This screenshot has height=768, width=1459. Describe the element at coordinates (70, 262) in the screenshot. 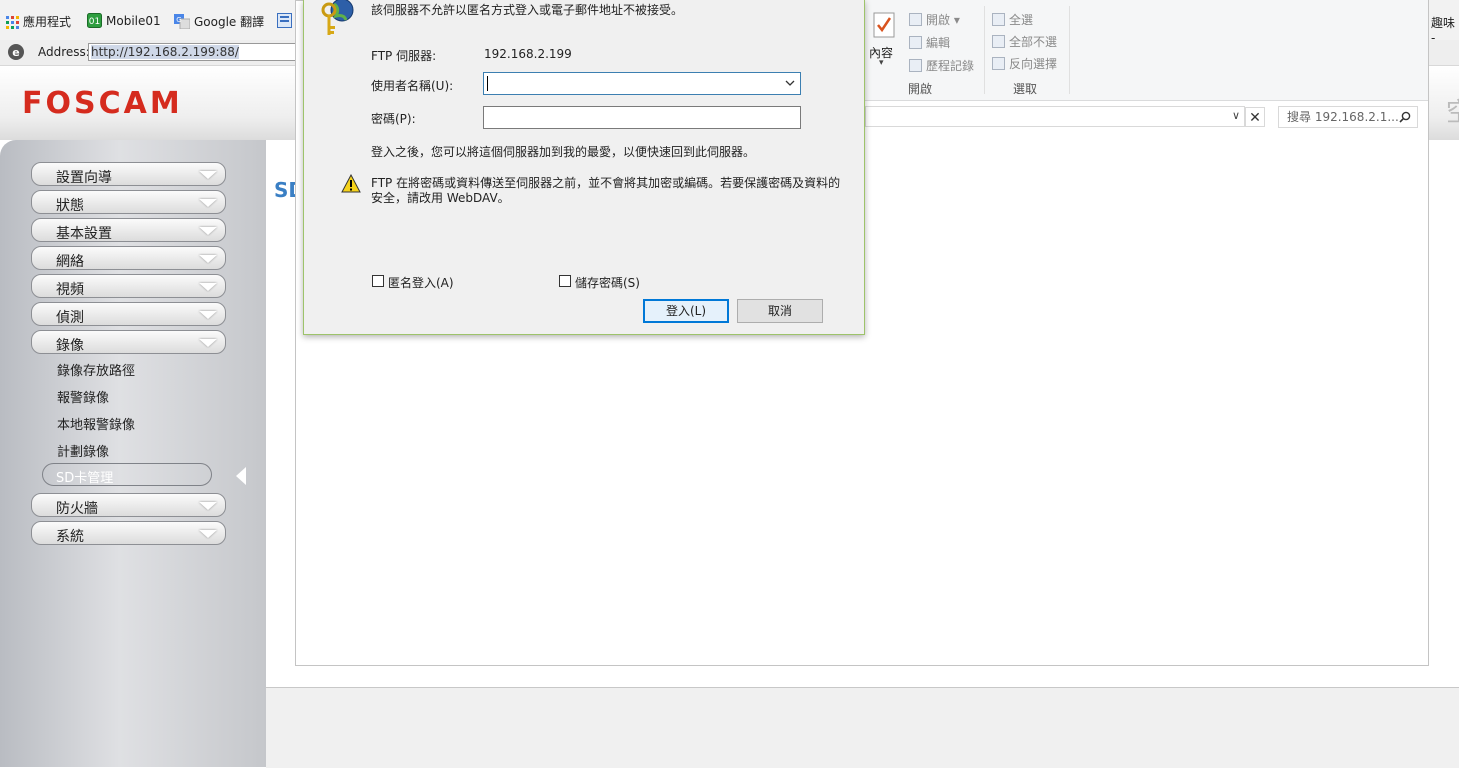

I see `menu-label: 網絡` at that location.